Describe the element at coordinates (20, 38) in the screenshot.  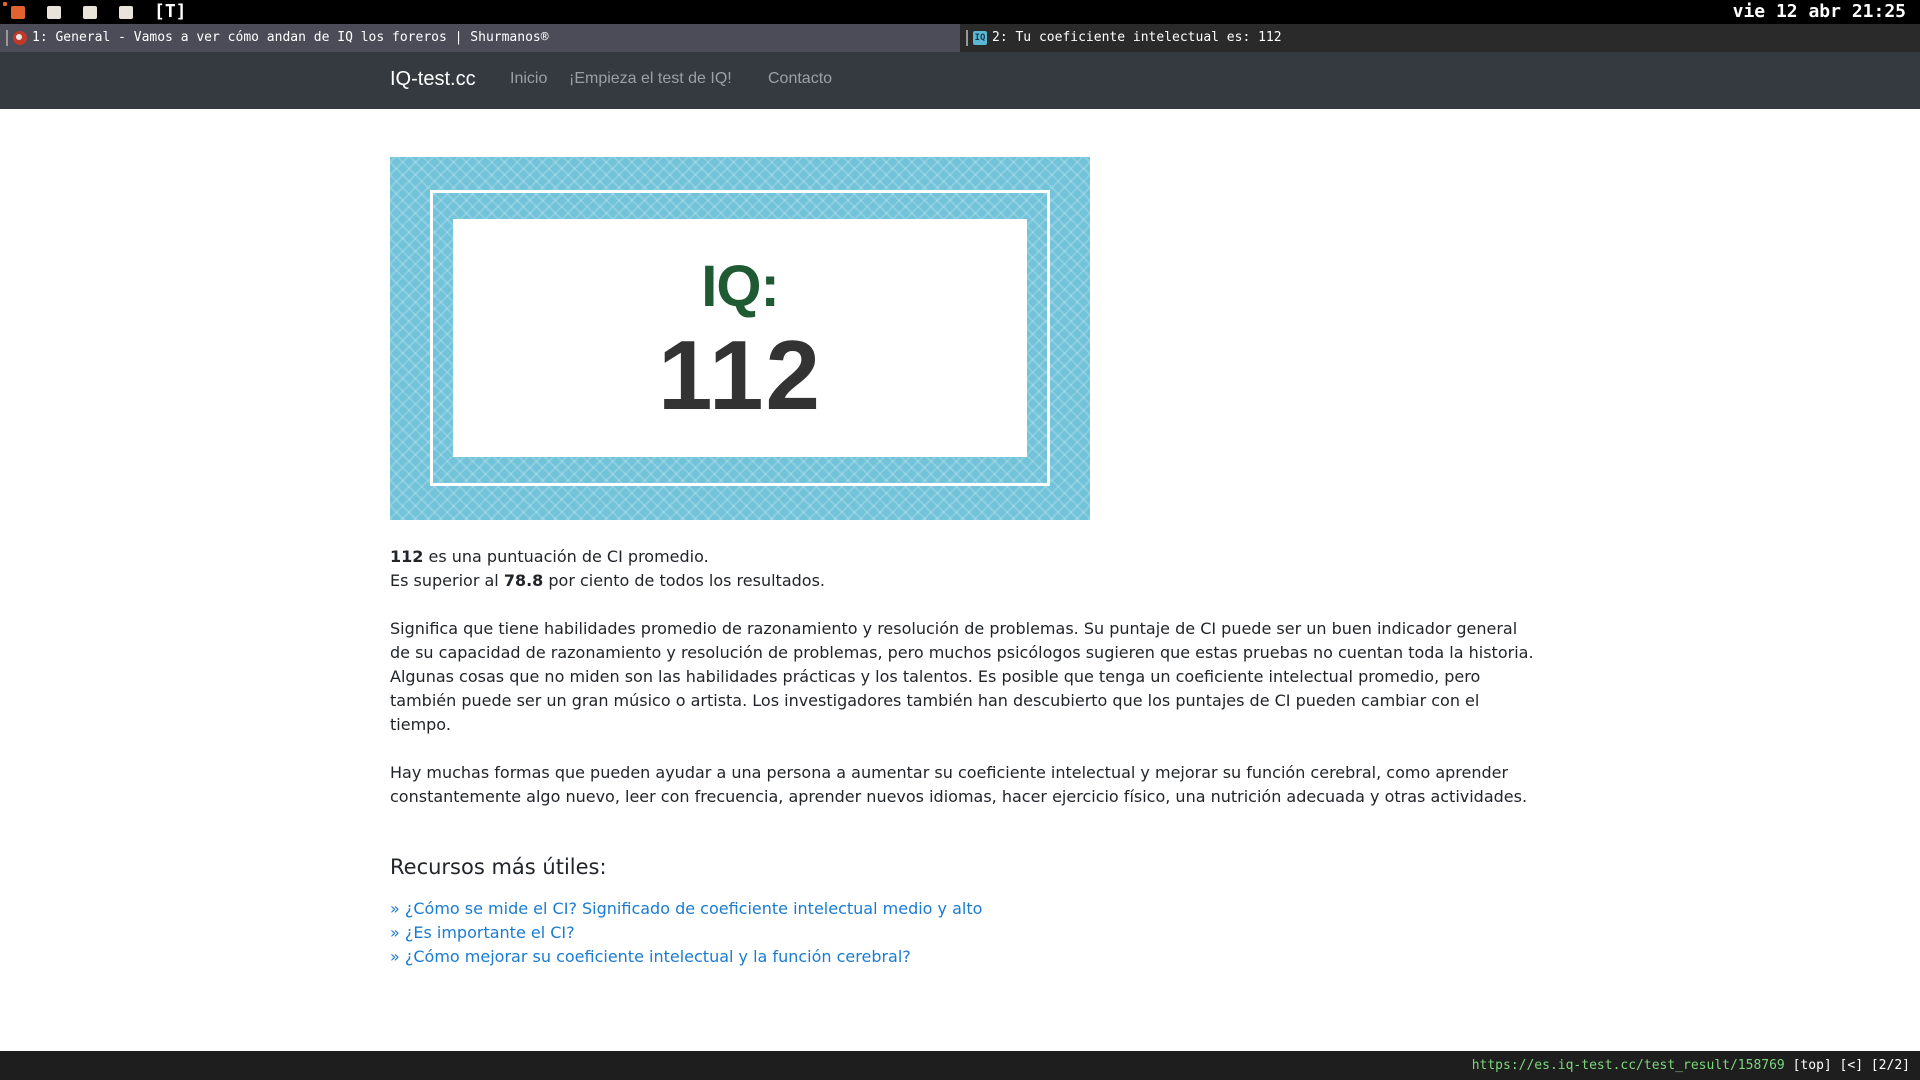
I see `shurmanos-favicon-icon` at that location.